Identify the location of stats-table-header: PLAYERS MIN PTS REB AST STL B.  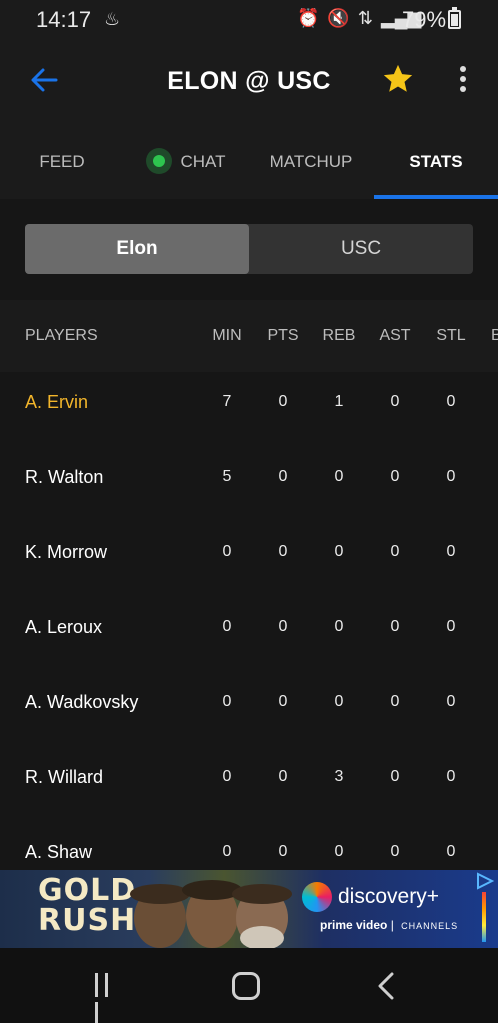
(249, 336).